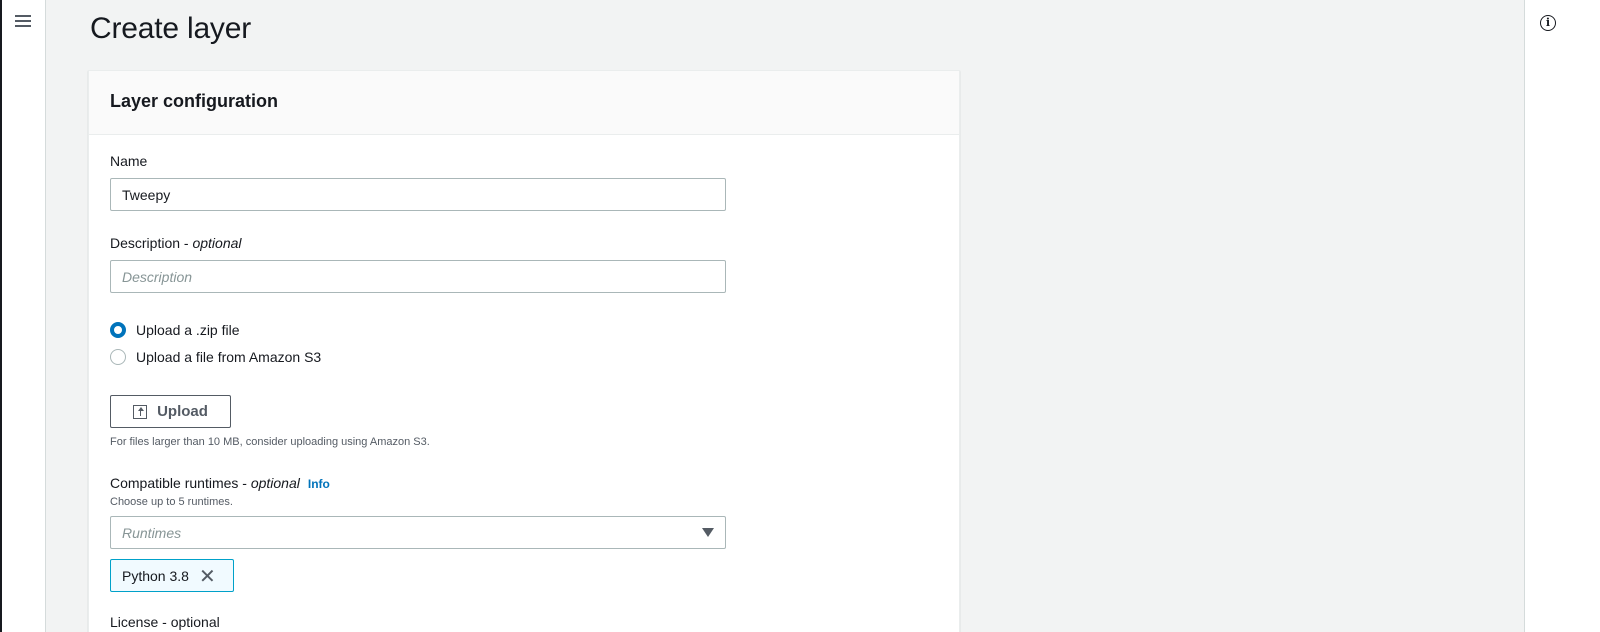  Describe the element at coordinates (708, 532) in the screenshot. I see `caret-down-icon` at that location.